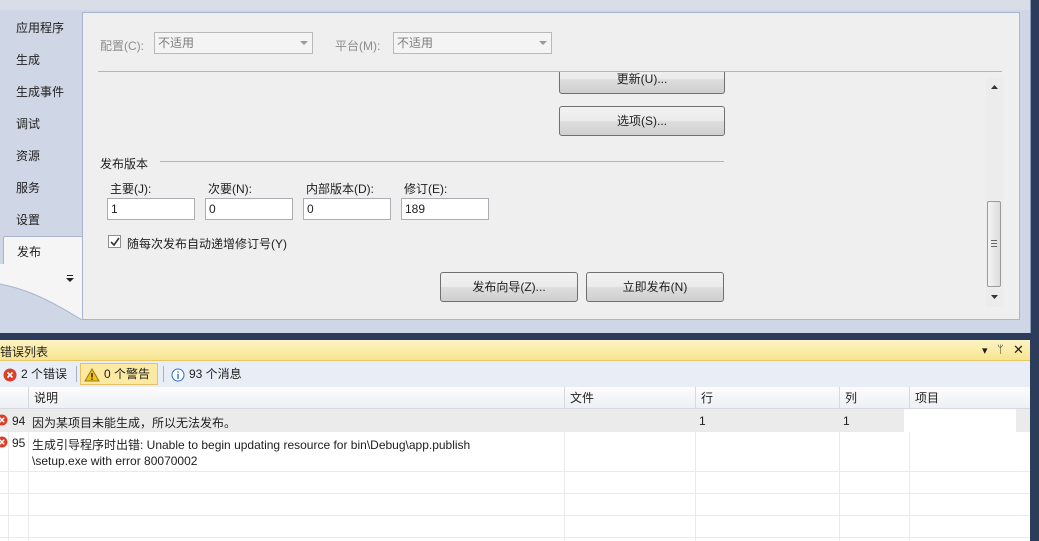  What do you see at coordinates (127, 374) in the screenshot?
I see `warnings-count: 0 个警告` at bounding box center [127, 374].